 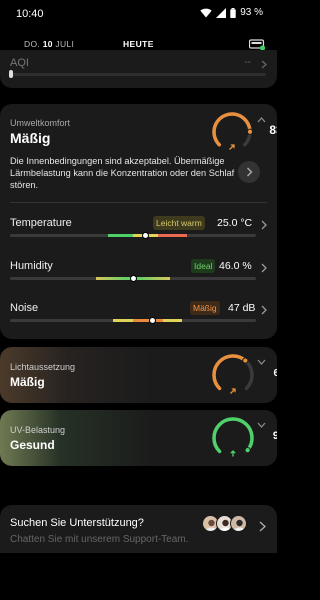 What do you see at coordinates (247, 62) in the screenshot?
I see `aqi-value: --` at bounding box center [247, 62].